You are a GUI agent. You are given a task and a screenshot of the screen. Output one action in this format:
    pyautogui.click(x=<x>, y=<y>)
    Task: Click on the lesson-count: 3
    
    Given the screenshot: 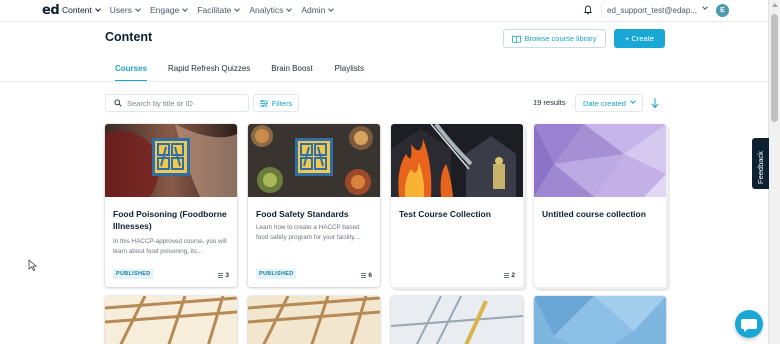 What is the action you would take?
    pyautogui.click(x=223, y=275)
    